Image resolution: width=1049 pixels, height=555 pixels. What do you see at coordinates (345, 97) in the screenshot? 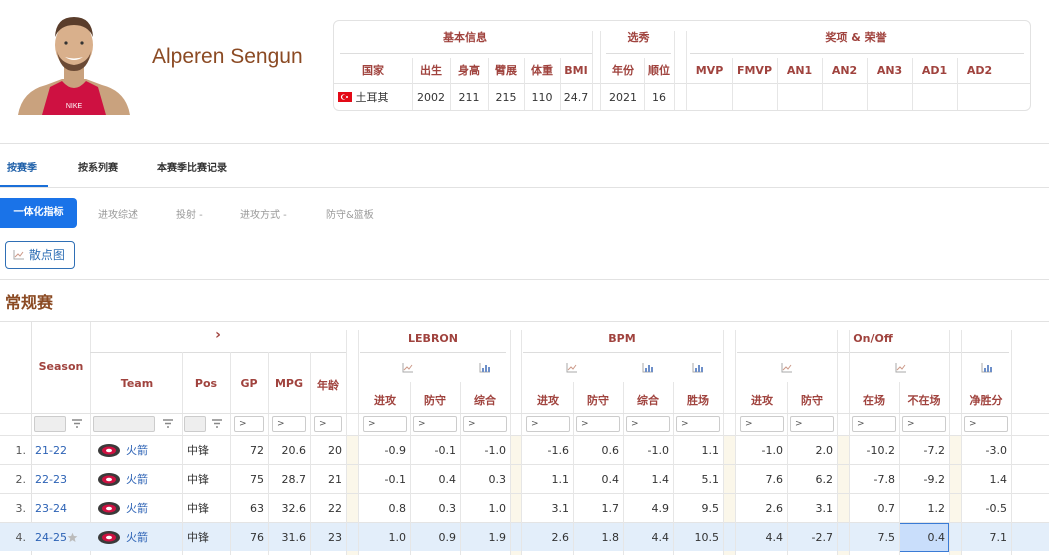
I see `turkey-flag-icon` at bounding box center [345, 97].